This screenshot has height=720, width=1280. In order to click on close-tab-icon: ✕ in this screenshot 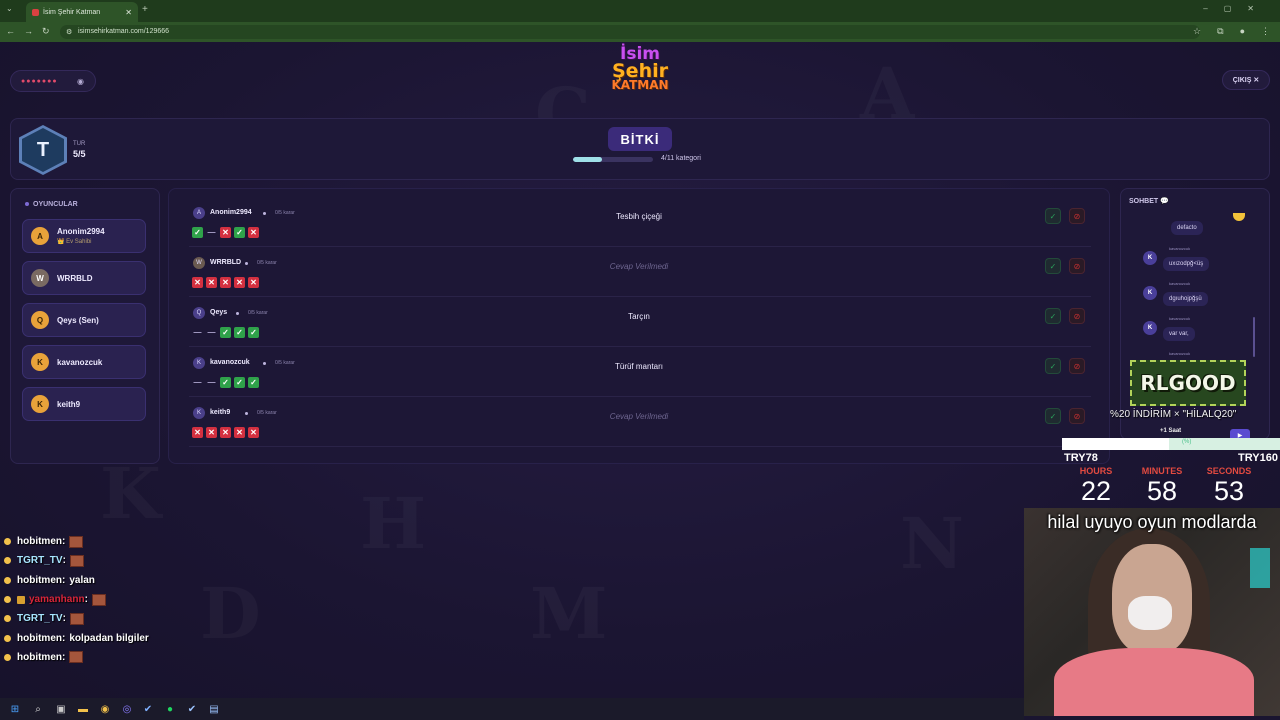, I will do `click(128, 12)`.